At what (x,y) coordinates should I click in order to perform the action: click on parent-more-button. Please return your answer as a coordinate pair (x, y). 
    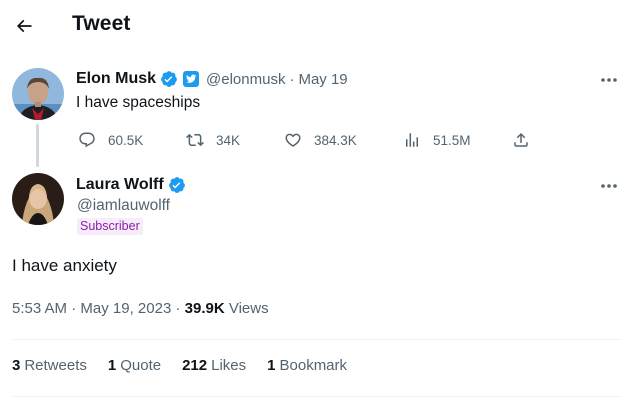
    Looking at the image, I should click on (609, 80).